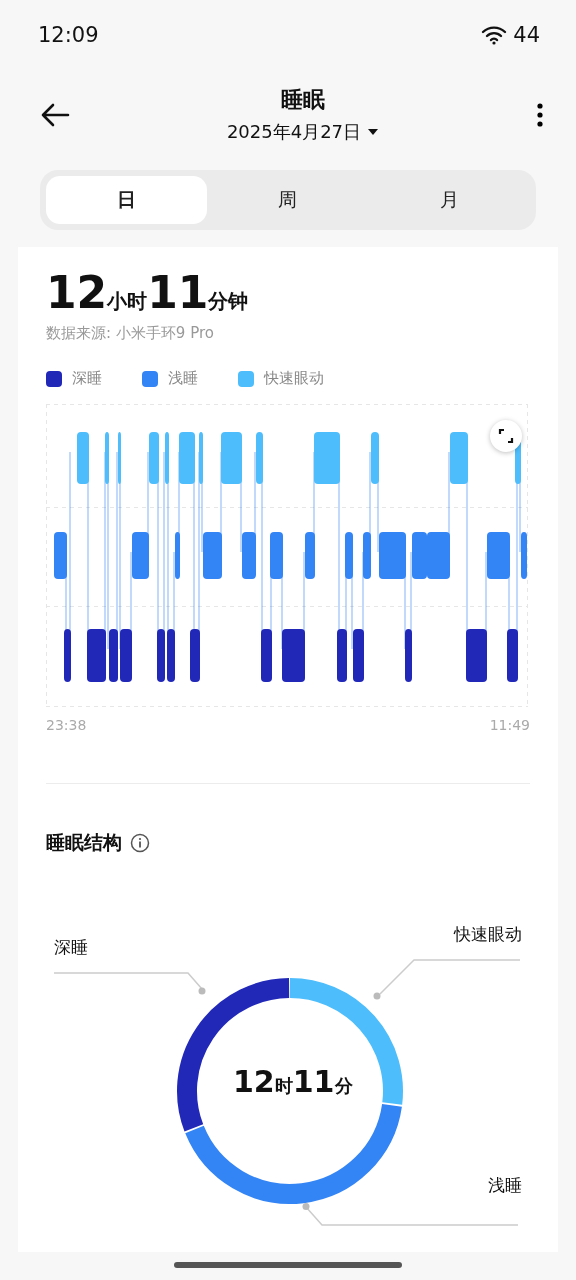 This screenshot has height=1280, width=576. Describe the element at coordinates (130, 333) in the screenshot. I see `data-source: 数据来源: 小米手环9 Pro` at that location.